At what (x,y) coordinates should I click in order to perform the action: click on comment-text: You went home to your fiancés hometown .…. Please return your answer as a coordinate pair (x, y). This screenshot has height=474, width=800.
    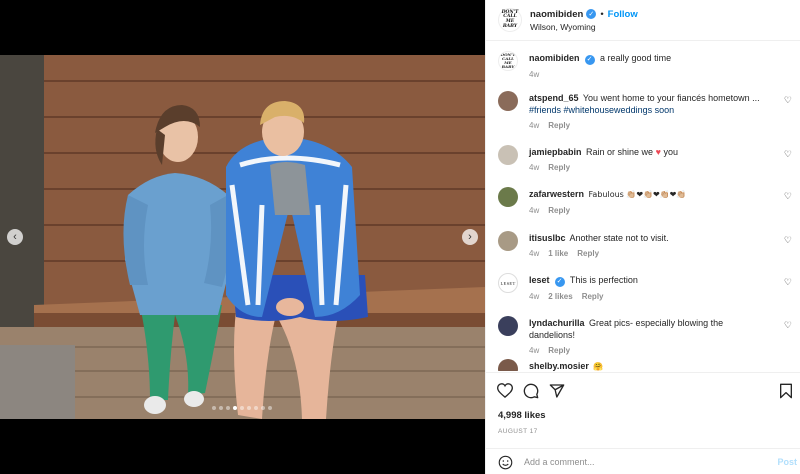
    Looking at the image, I should click on (671, 98).